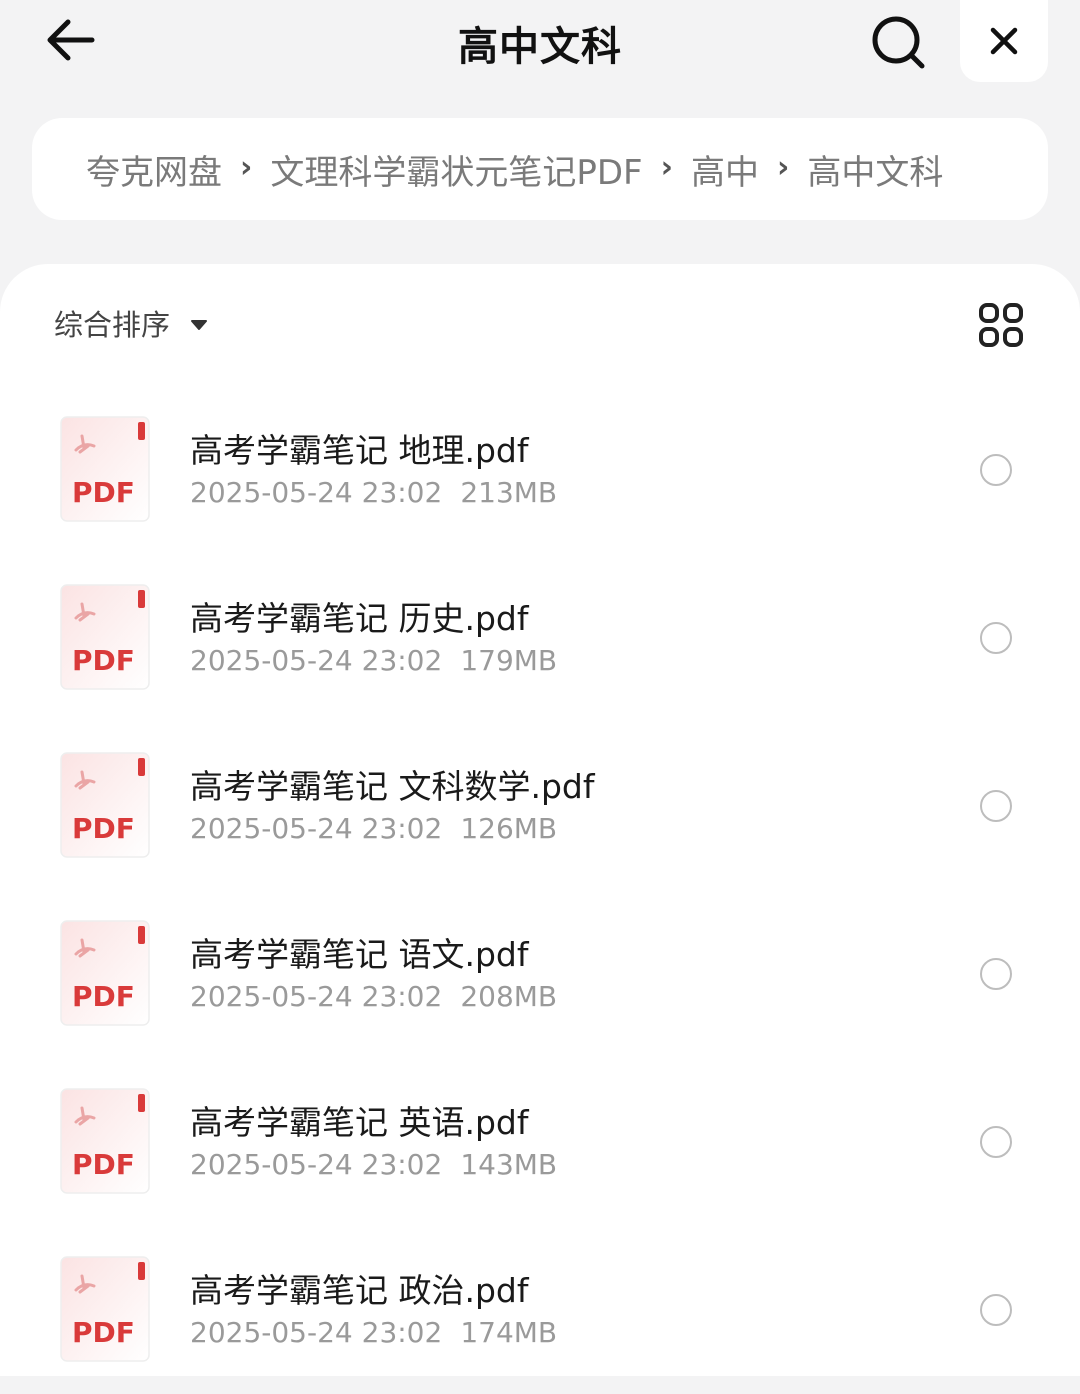 The width and height of the screenshot is (1080, 1394). I want to click on close-icon, so click(1004, 41).